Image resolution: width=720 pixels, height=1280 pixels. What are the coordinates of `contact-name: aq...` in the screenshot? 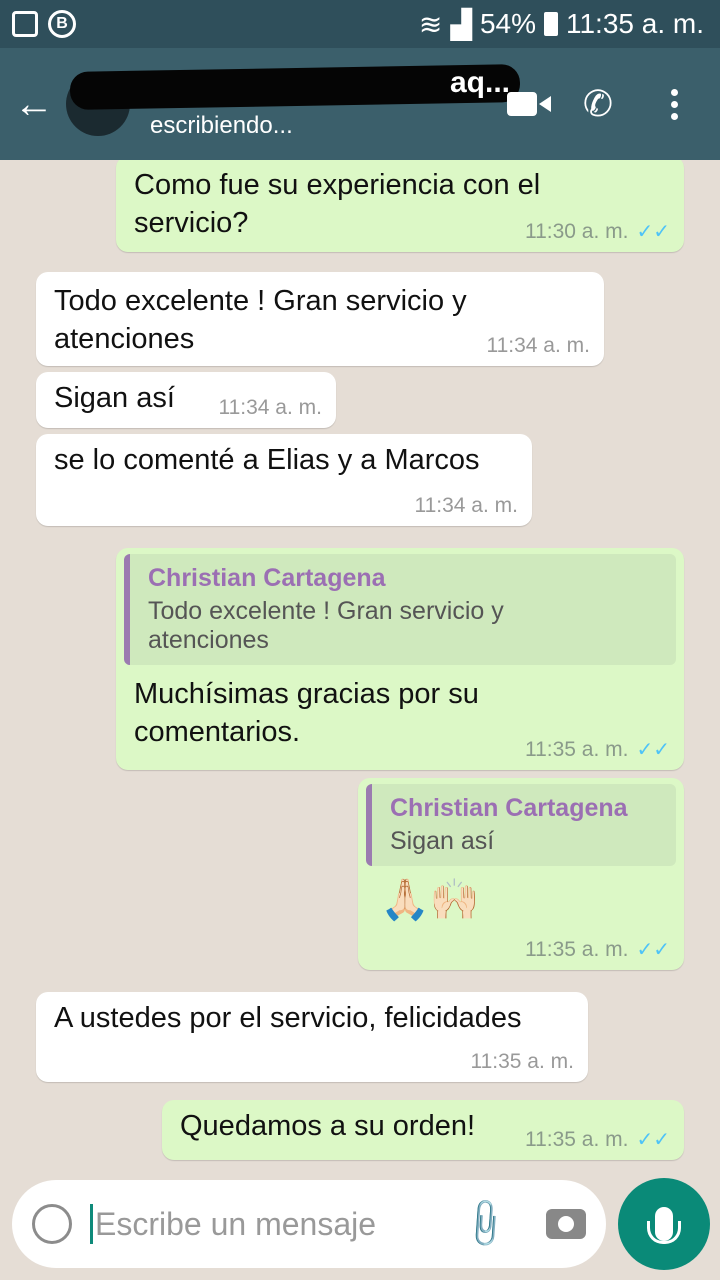 It's located at (480, 82).